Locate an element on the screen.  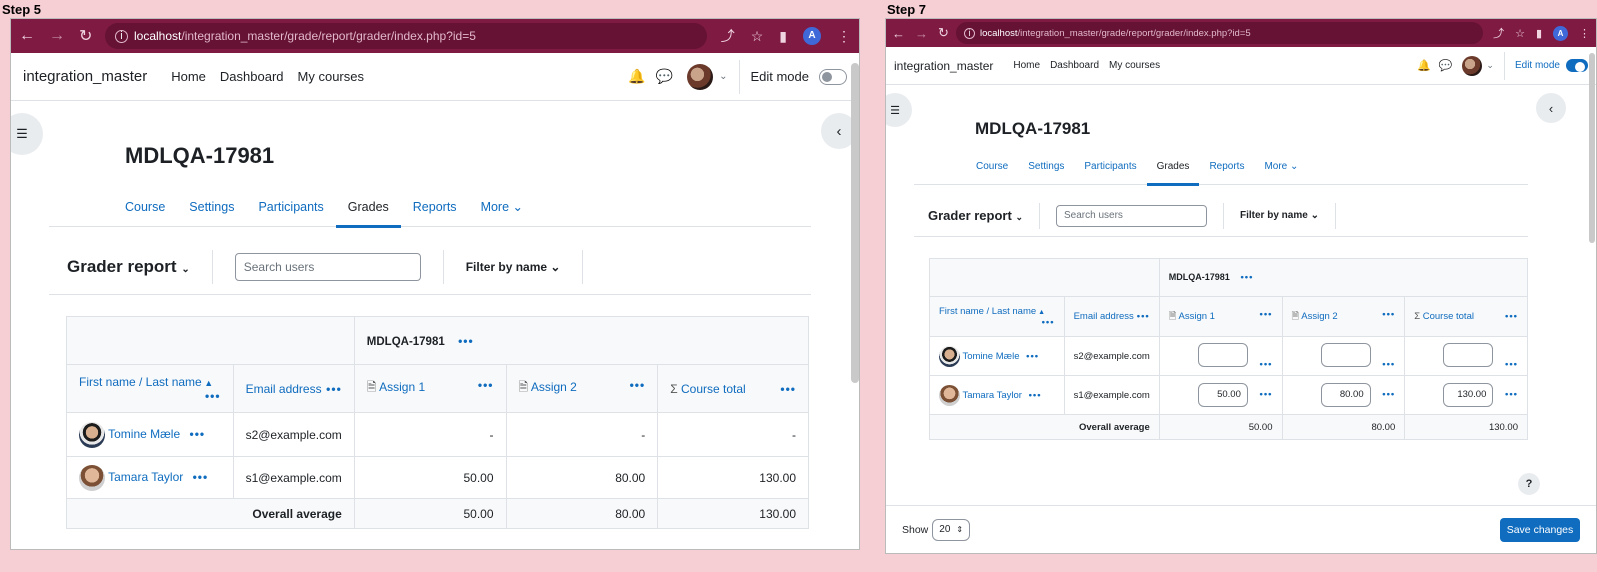
total-menu-icon: ••• is located at coordinates (1511, 316).